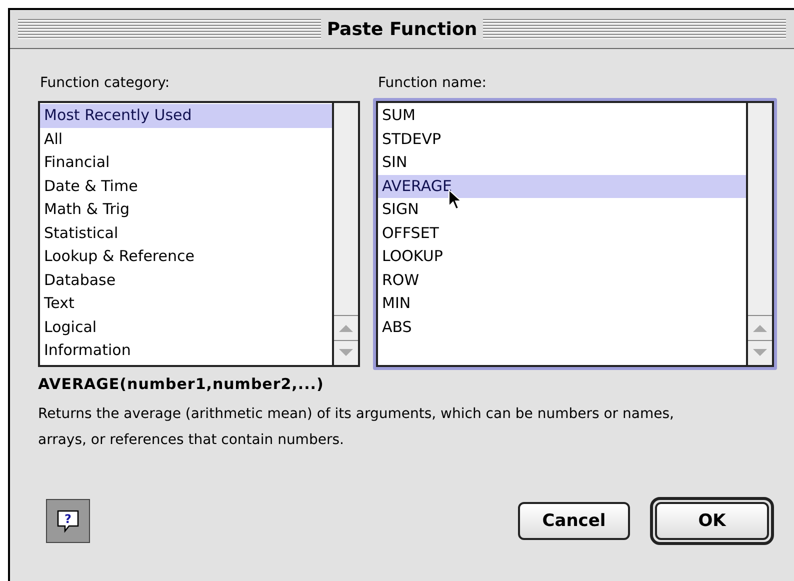 This screenshot has width=794, height=581. Describe the element at coordinates (186, 327) in the screenshot. I see `list-item: Logical` at that location.